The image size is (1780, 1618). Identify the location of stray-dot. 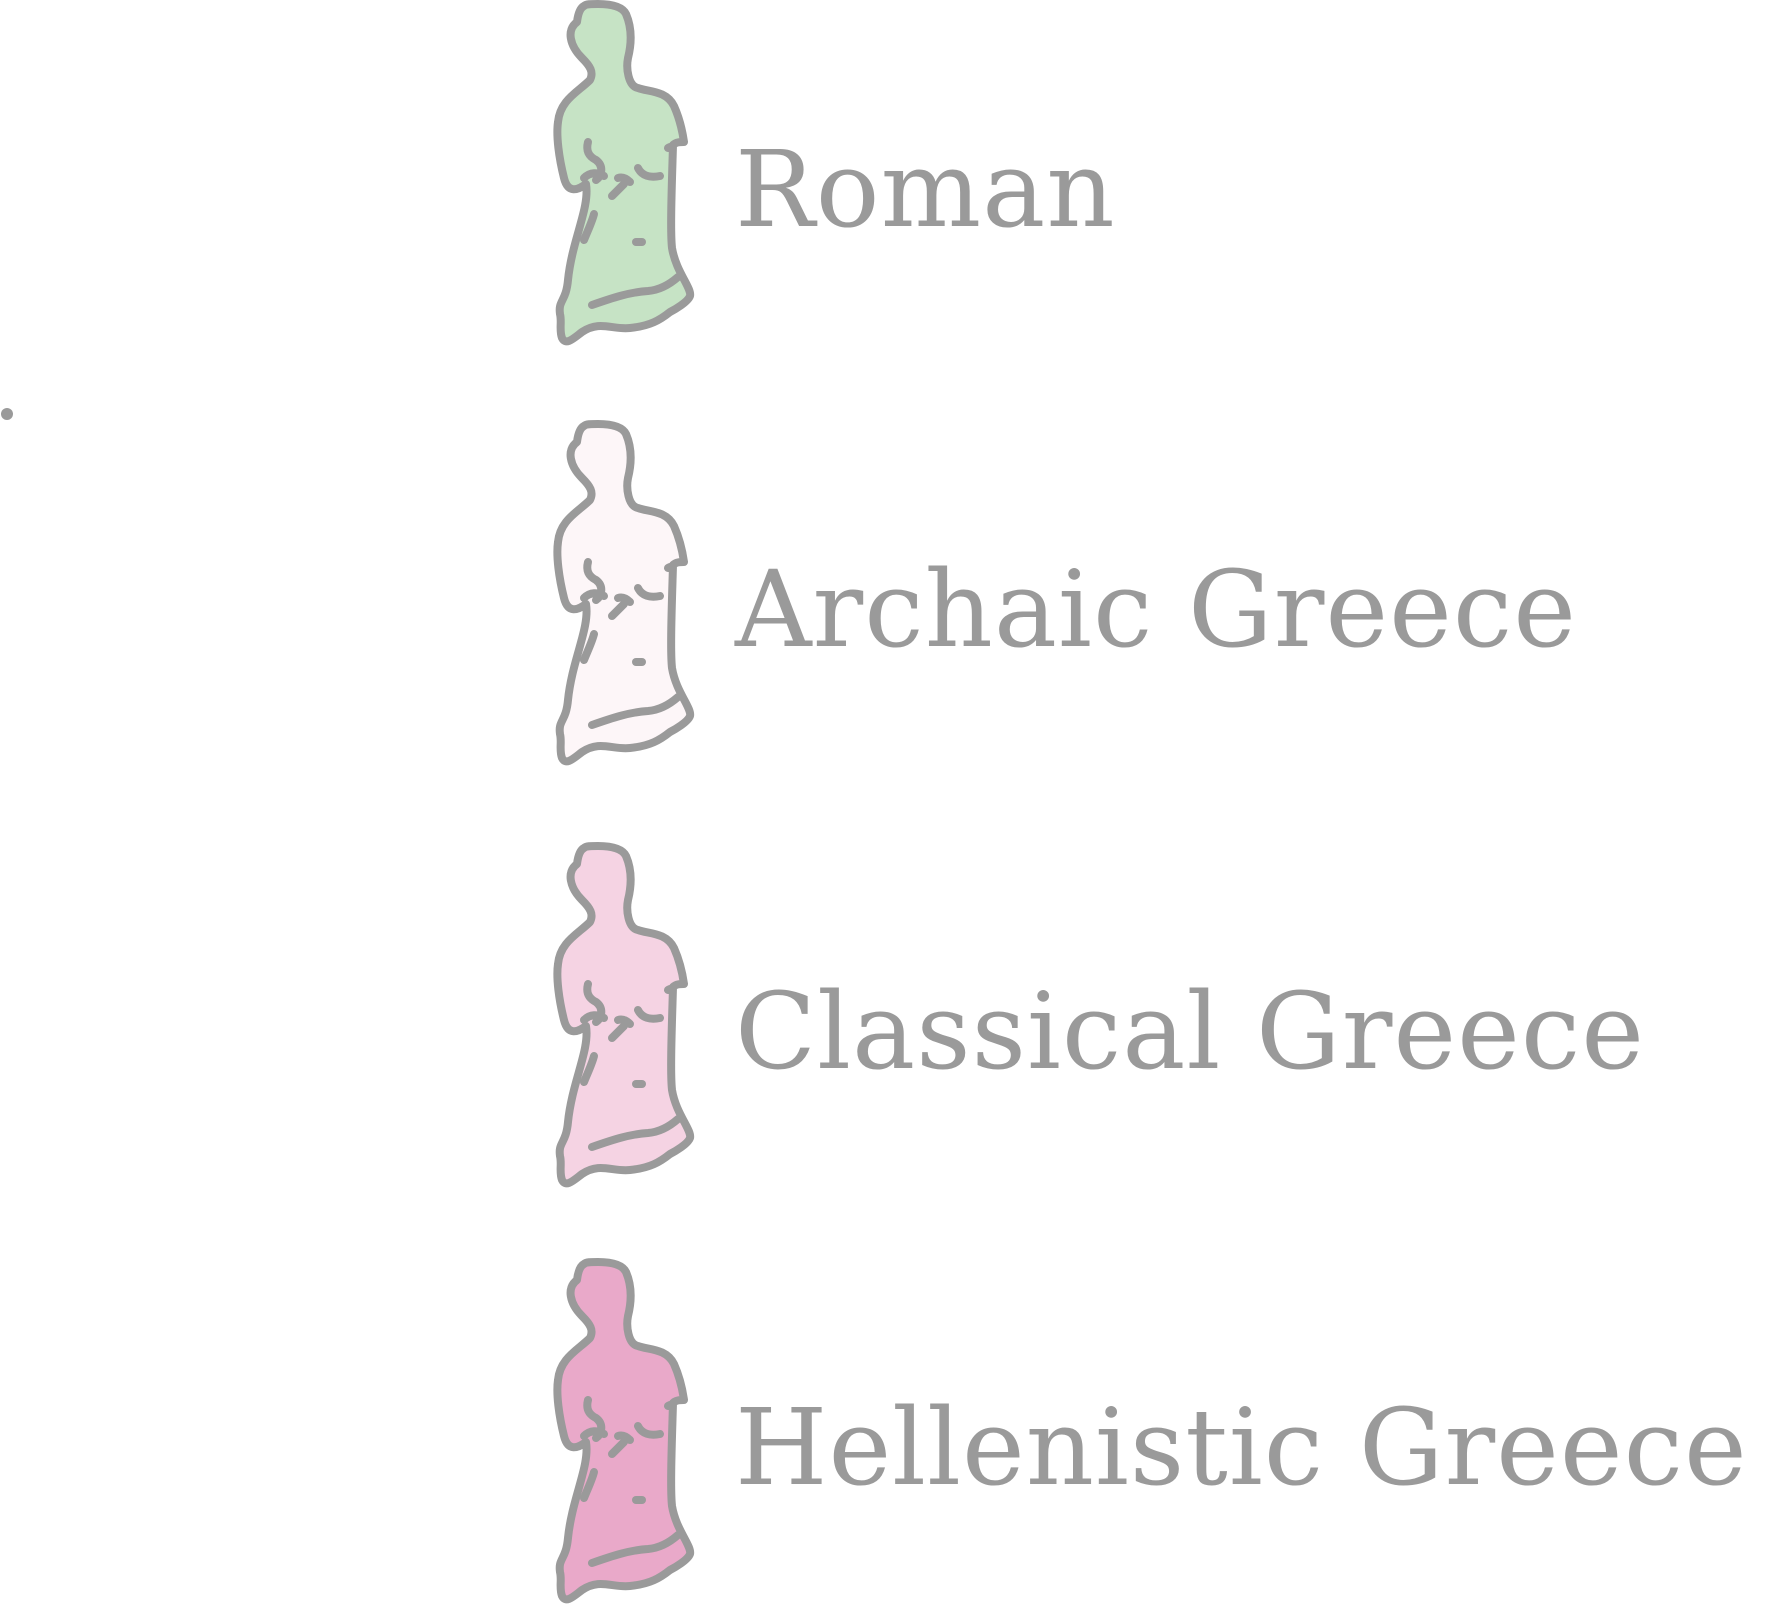
(7, 414).